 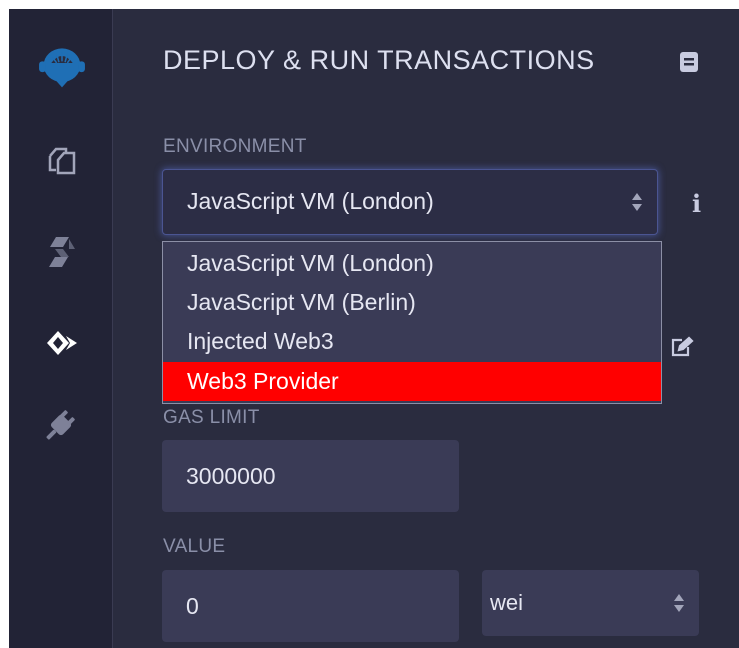 I want to click on remix-logo-icon, so click(x=62, y=66).